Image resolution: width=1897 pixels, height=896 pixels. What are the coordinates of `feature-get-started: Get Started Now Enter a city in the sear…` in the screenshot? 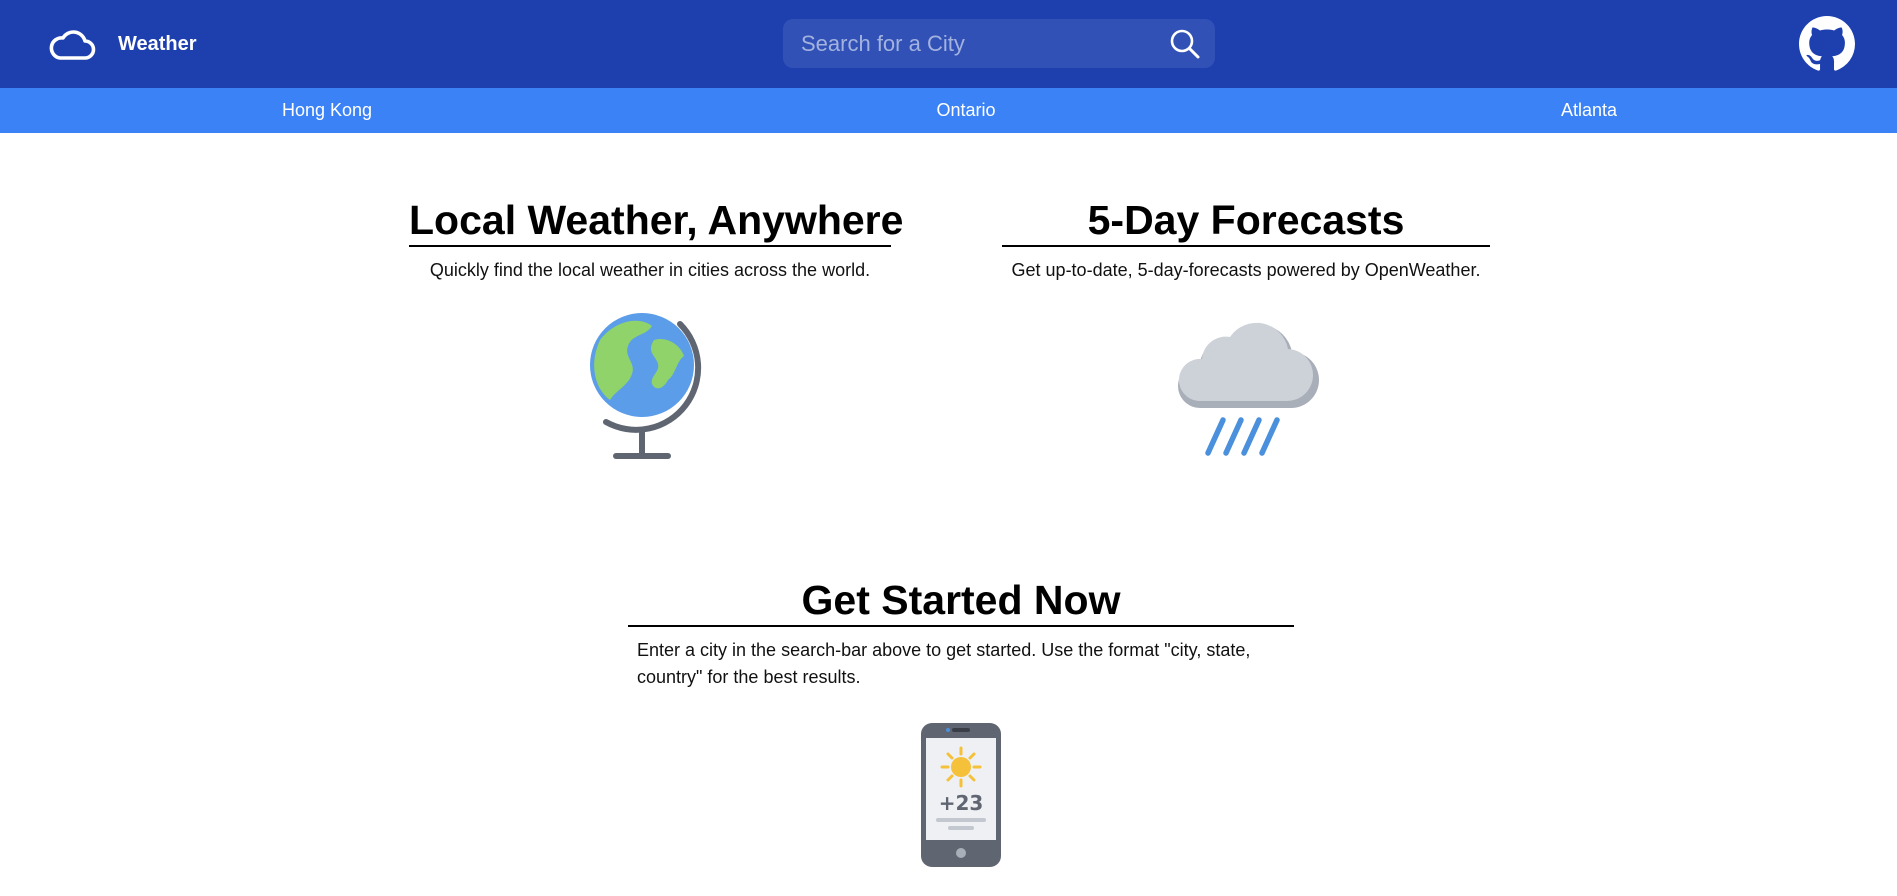 It's located at (961, 633).